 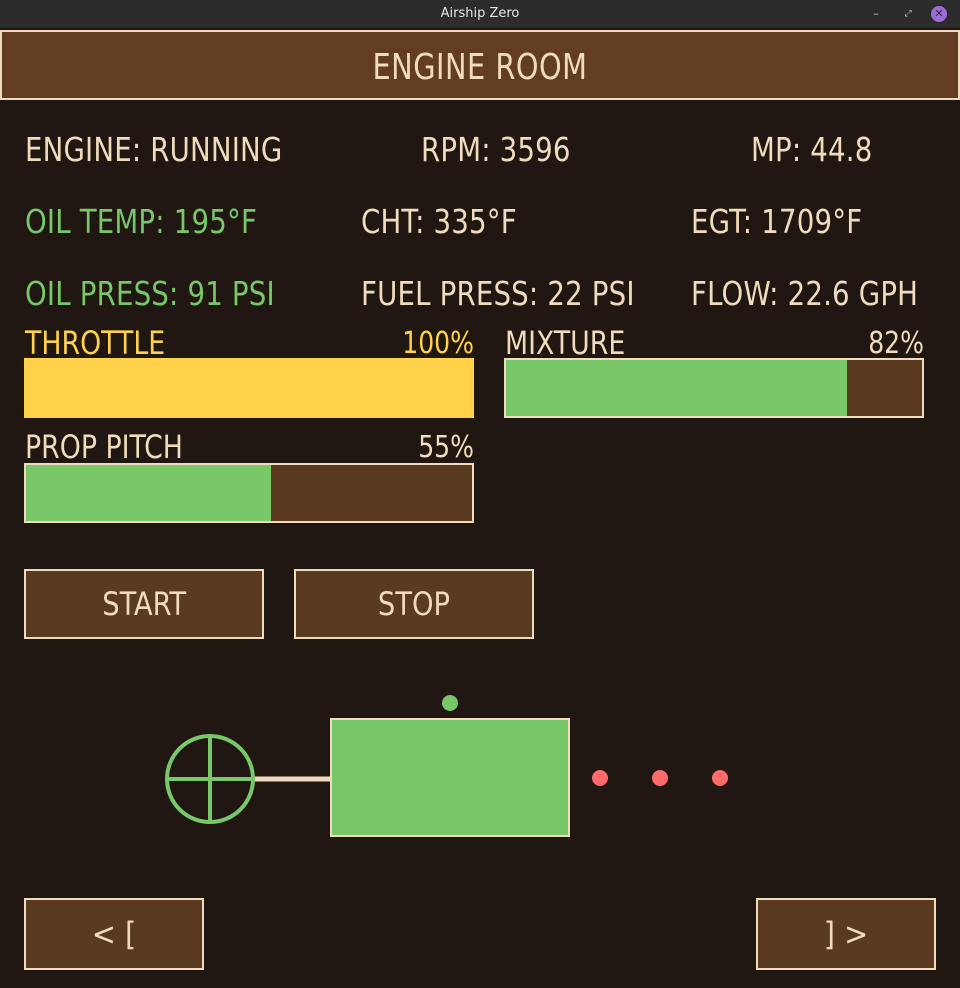 What do you see at coordinates (846, 934) in the screenshot?
I see `next-page-button: ] >` at bounding box center [846, 934].